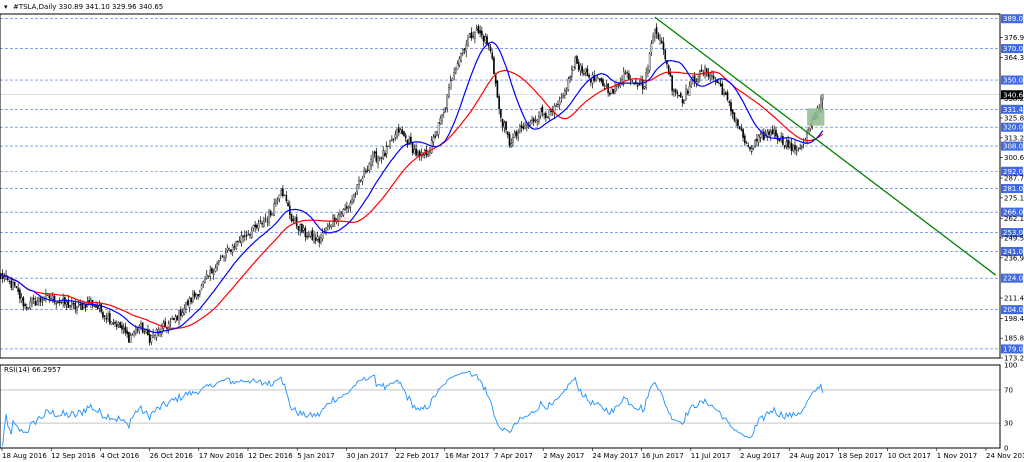 The image size is (1024, 462). I want to click on x-tick-label: 7 Apr 2017, so click(513, 456).